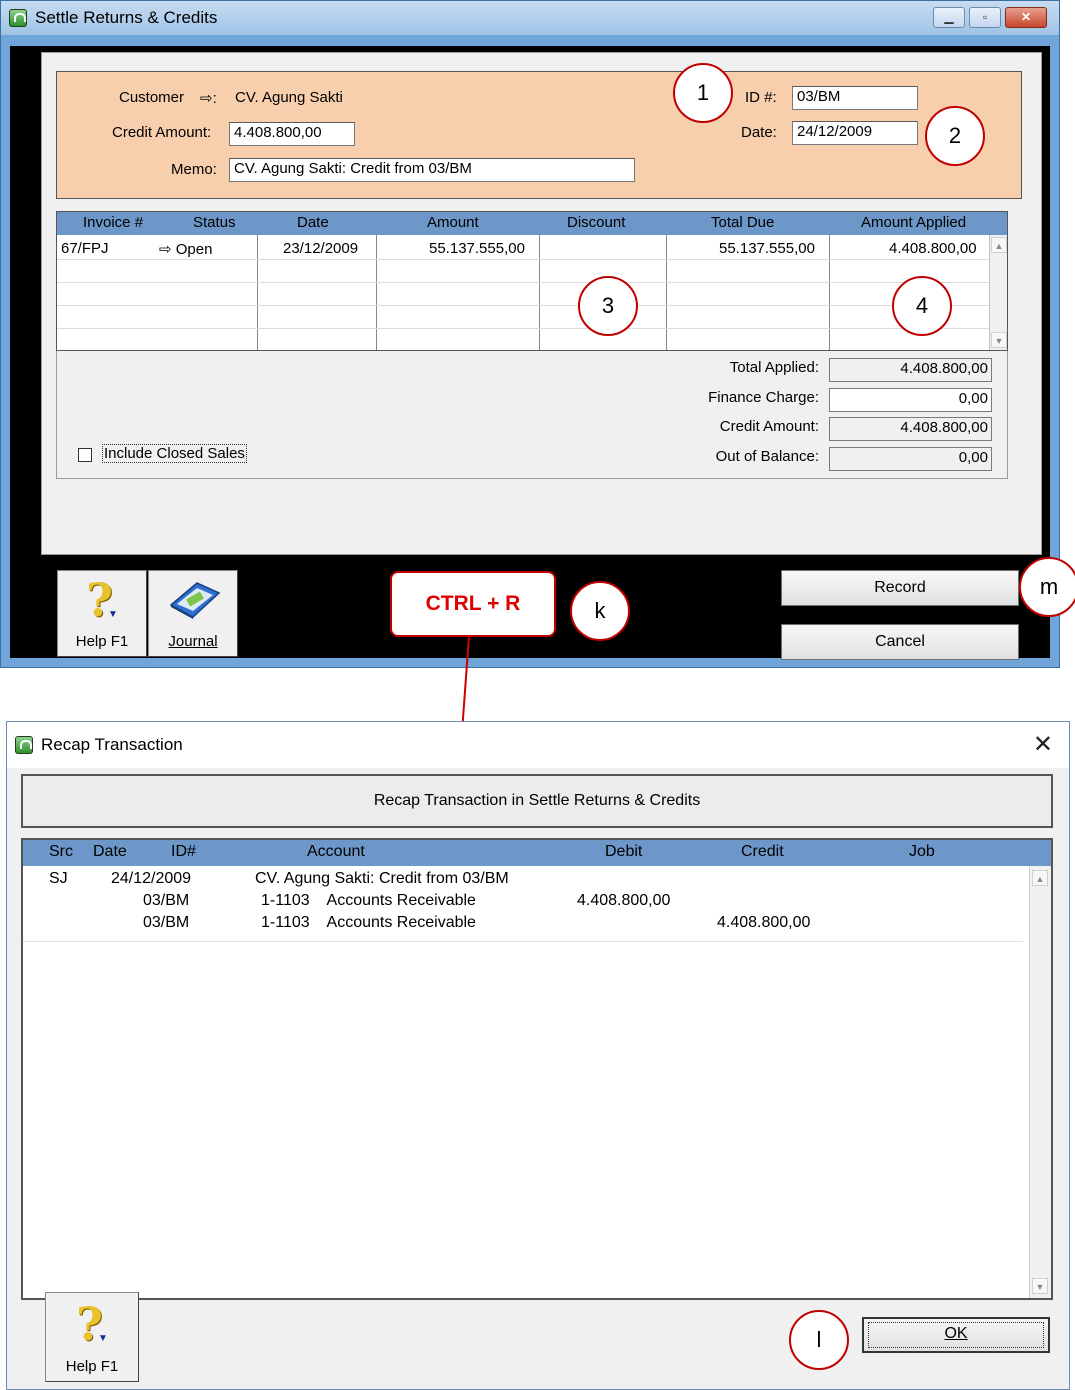 The height and width of the screenshot is (1390, 1075). I want to click on row-total-due: 55.137.555,00, so click(767, 248).